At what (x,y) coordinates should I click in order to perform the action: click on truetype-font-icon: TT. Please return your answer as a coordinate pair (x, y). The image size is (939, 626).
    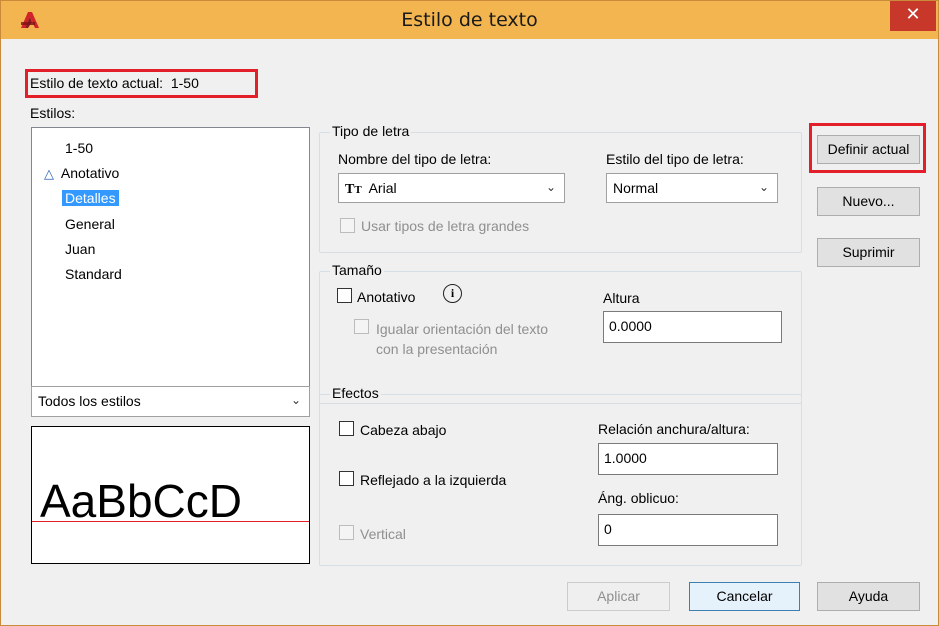
    Looking at the image, I should click on (353, 189).